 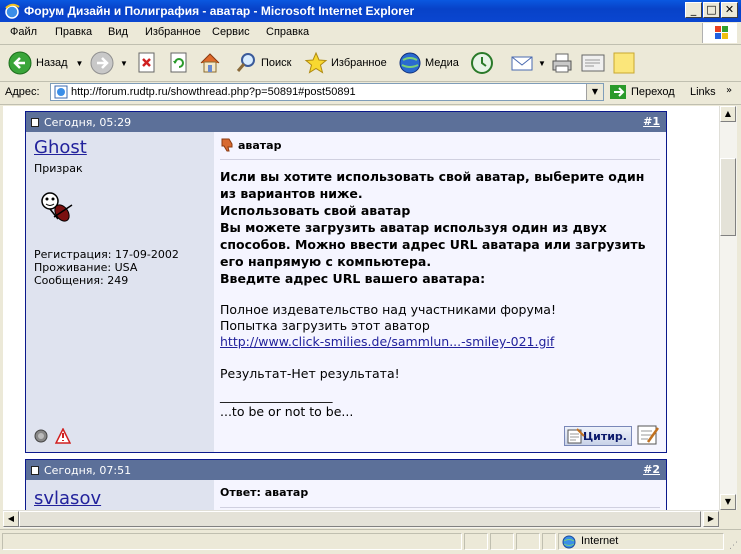 I want to click on ie-icon, so click(x=12, y=11).